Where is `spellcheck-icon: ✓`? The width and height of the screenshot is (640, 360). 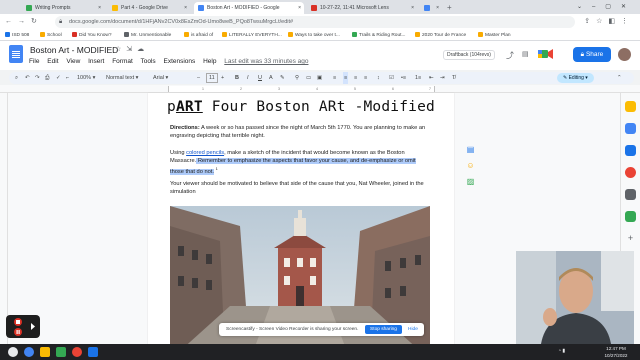
spellcheck-icon: ✓ is located at coordinates (58, 78).